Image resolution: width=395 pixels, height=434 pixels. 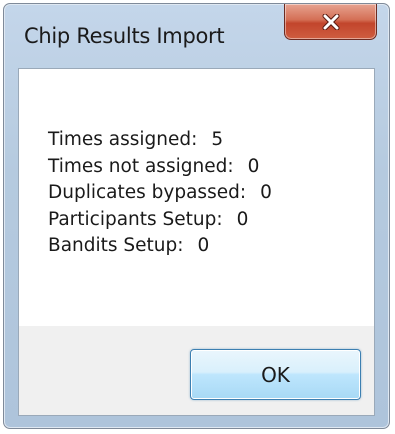 I want to click on close-icon, so click(x=330, y=21).